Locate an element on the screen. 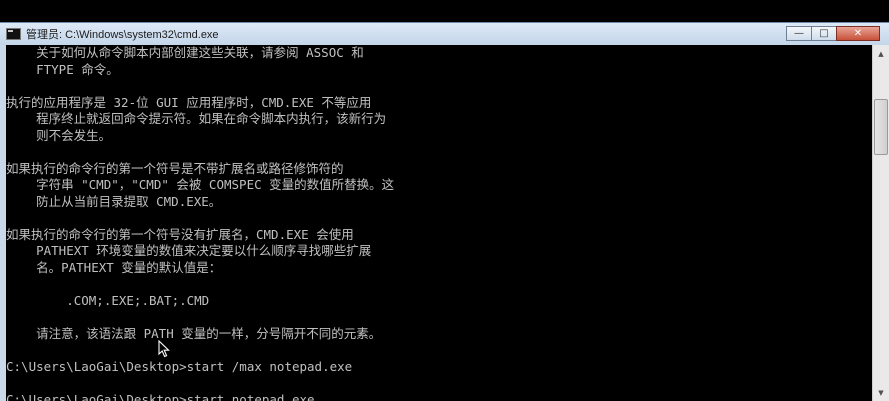 The height and width of the screenshot is (401, 889). console-line: 如果执行的命令行的第一个符号没有扩展名，CMD.EXE 会使用 is located at coordinates (180, 235).